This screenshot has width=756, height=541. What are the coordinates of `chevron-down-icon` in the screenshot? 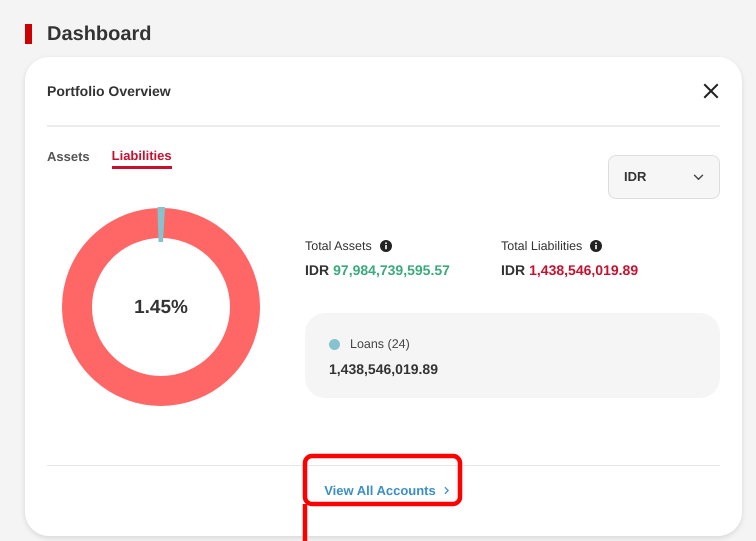 It's located at (698, 177).